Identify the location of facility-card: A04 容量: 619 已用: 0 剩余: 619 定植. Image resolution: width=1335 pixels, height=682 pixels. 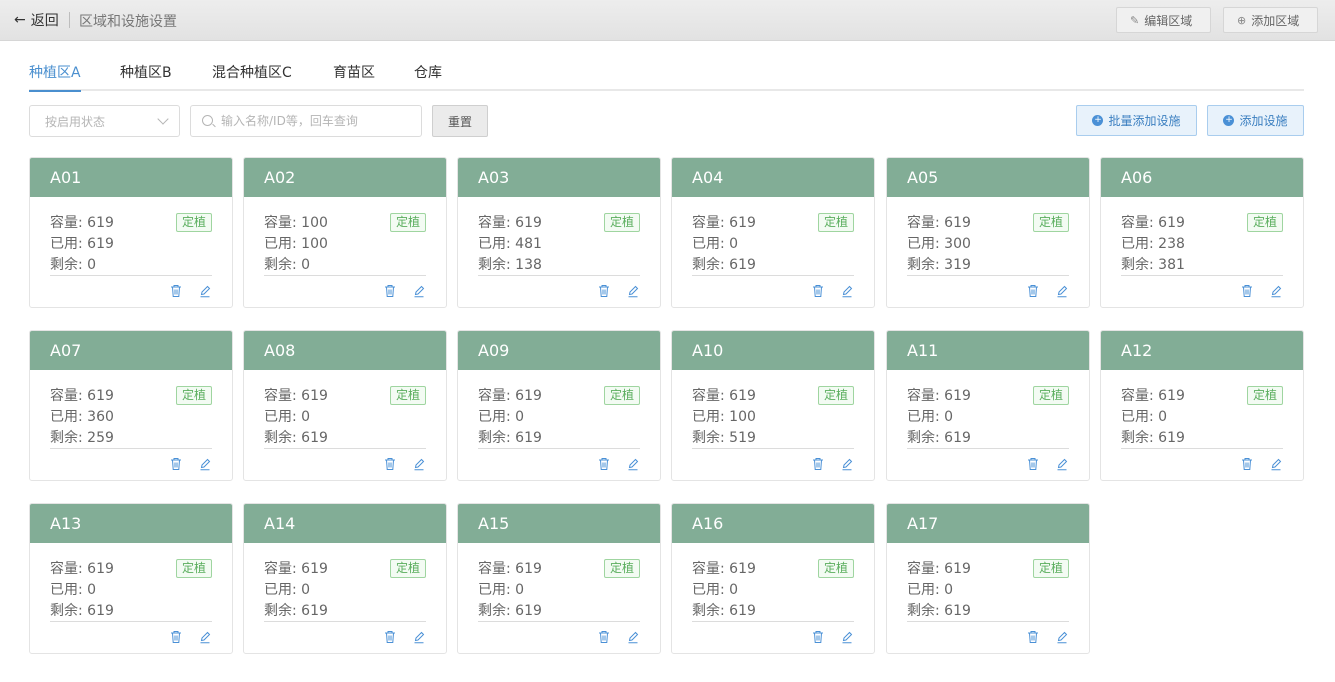
(773, 232).